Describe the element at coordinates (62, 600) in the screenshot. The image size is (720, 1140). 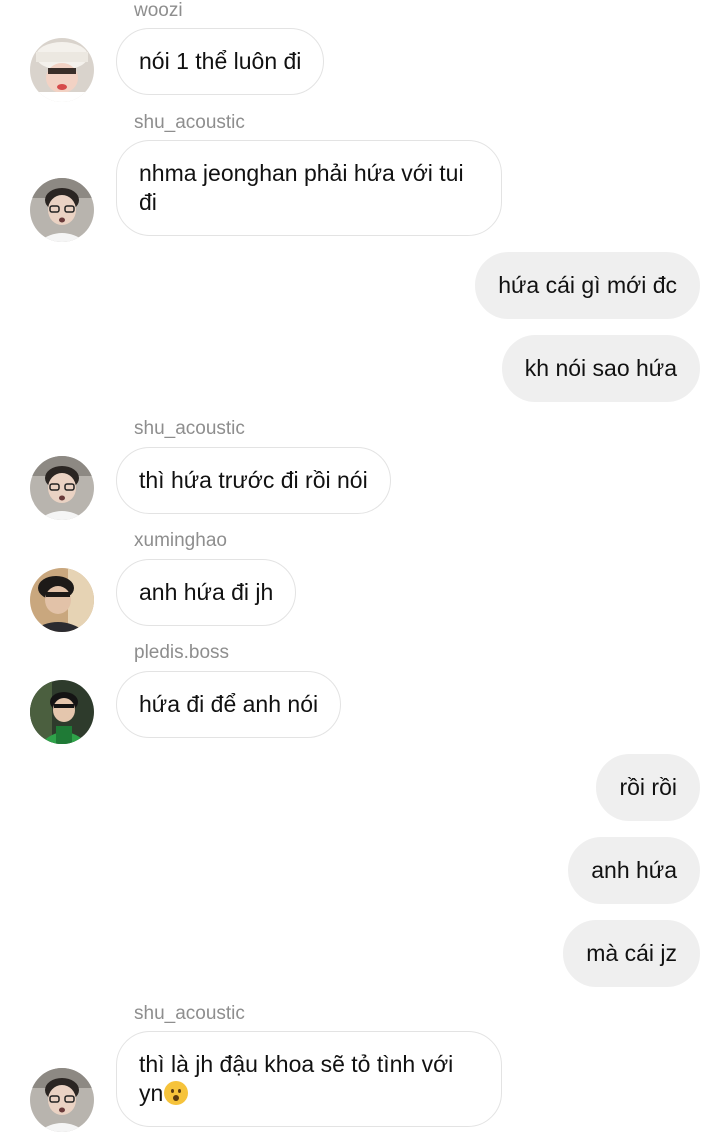
I see `xuminghao-avatar` at that location.